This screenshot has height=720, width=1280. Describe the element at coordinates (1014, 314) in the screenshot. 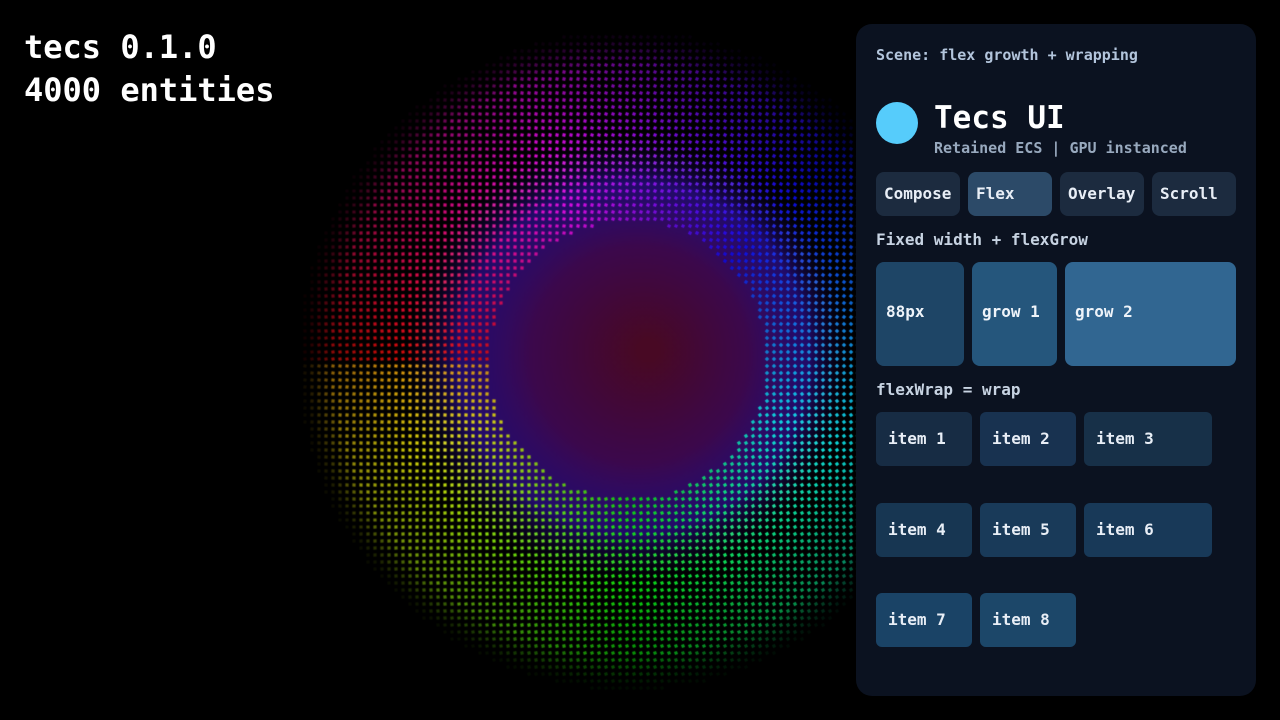

I see `grow-1-box: grow 1` at that location.